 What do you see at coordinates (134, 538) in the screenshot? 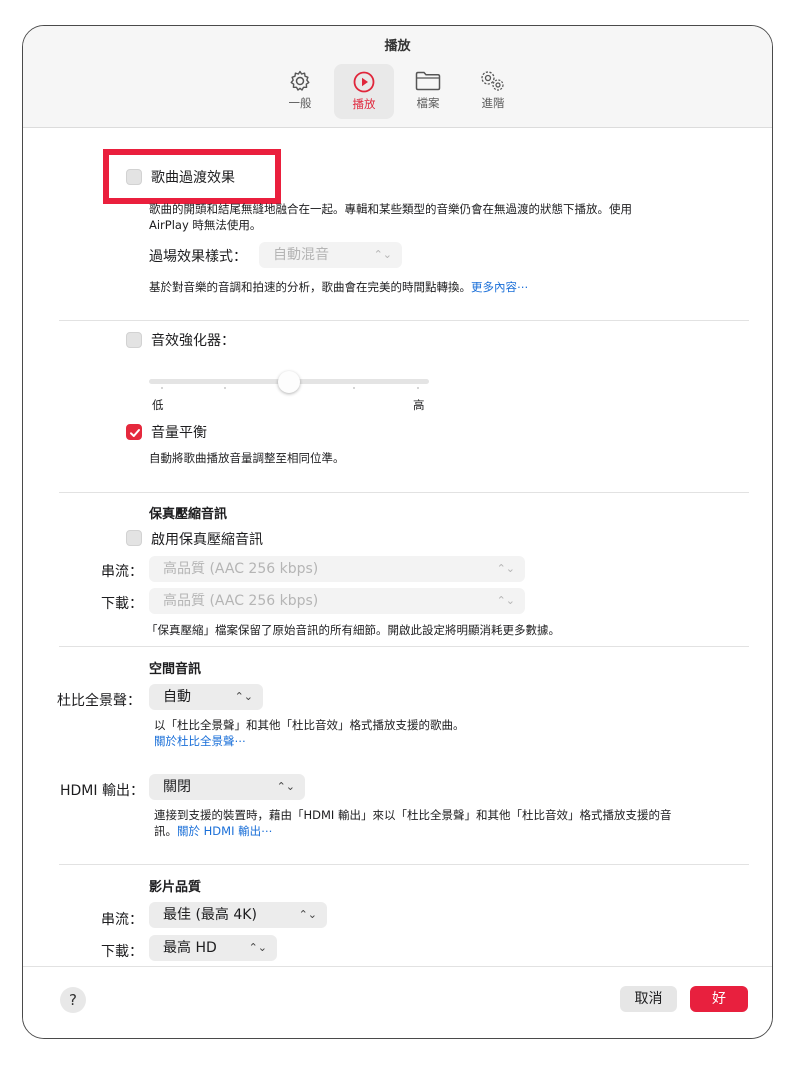
I see `lossless-checkbox` at bounding box center [134, 538].